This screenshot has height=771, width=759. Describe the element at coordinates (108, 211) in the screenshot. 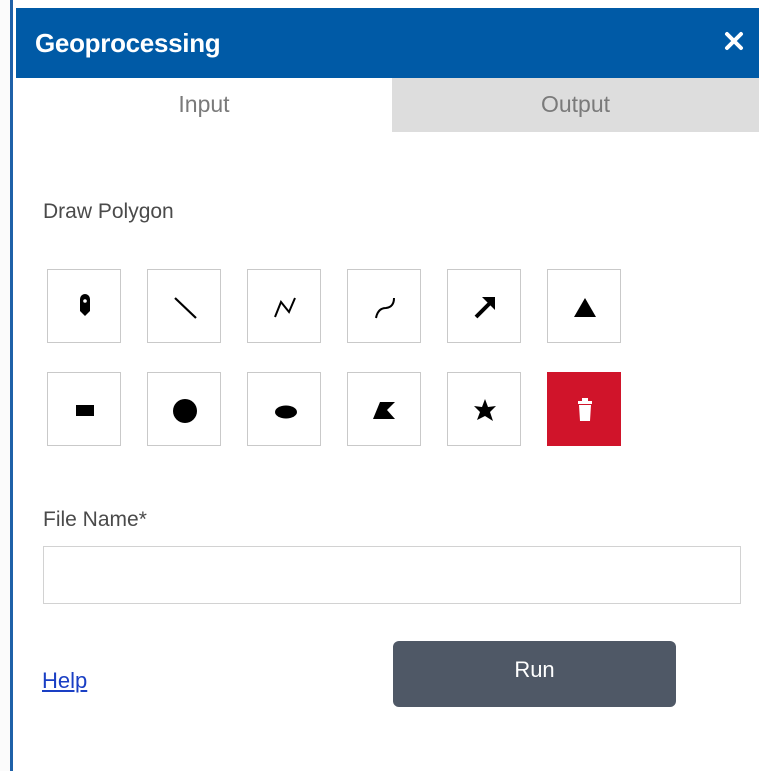

I see `draw-polygon-label: Draw Polygon` at that location.